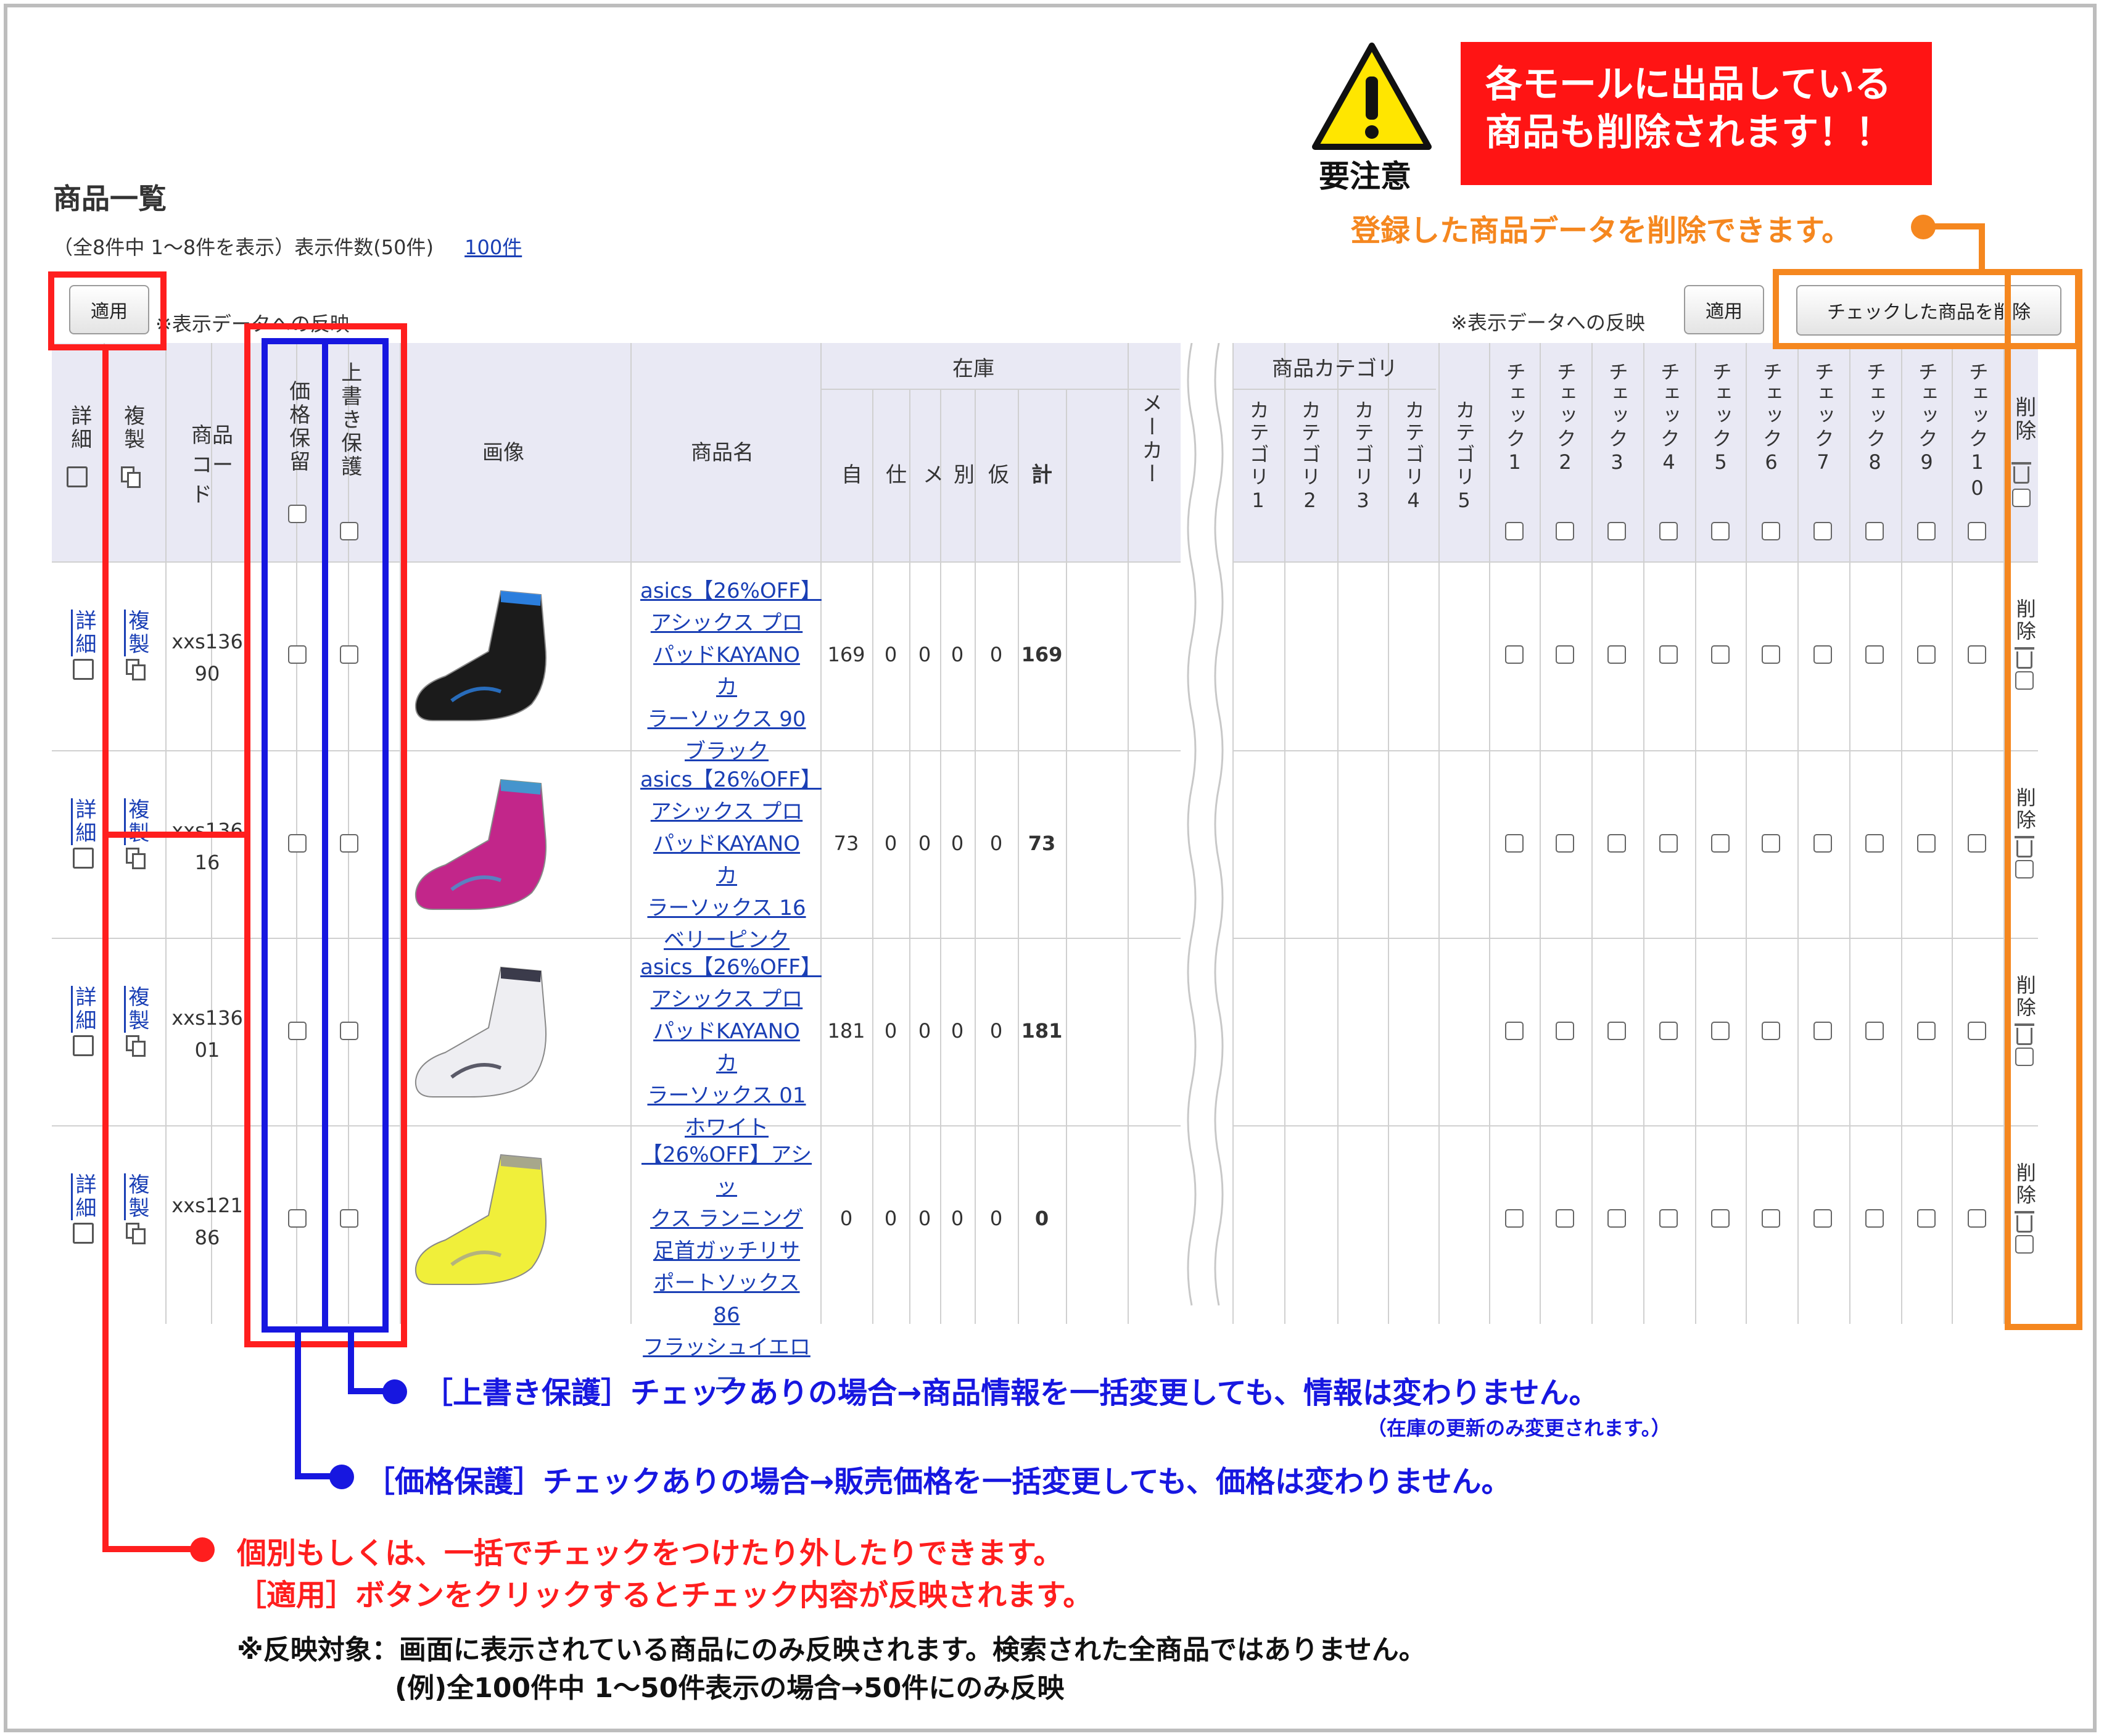 The width and height of the screenshot is (2104, 1736). What do you see at coordinates (207, 1050) in the screenshot?
I see `product-code-line2: 01` at bounding box center [207, 1050].